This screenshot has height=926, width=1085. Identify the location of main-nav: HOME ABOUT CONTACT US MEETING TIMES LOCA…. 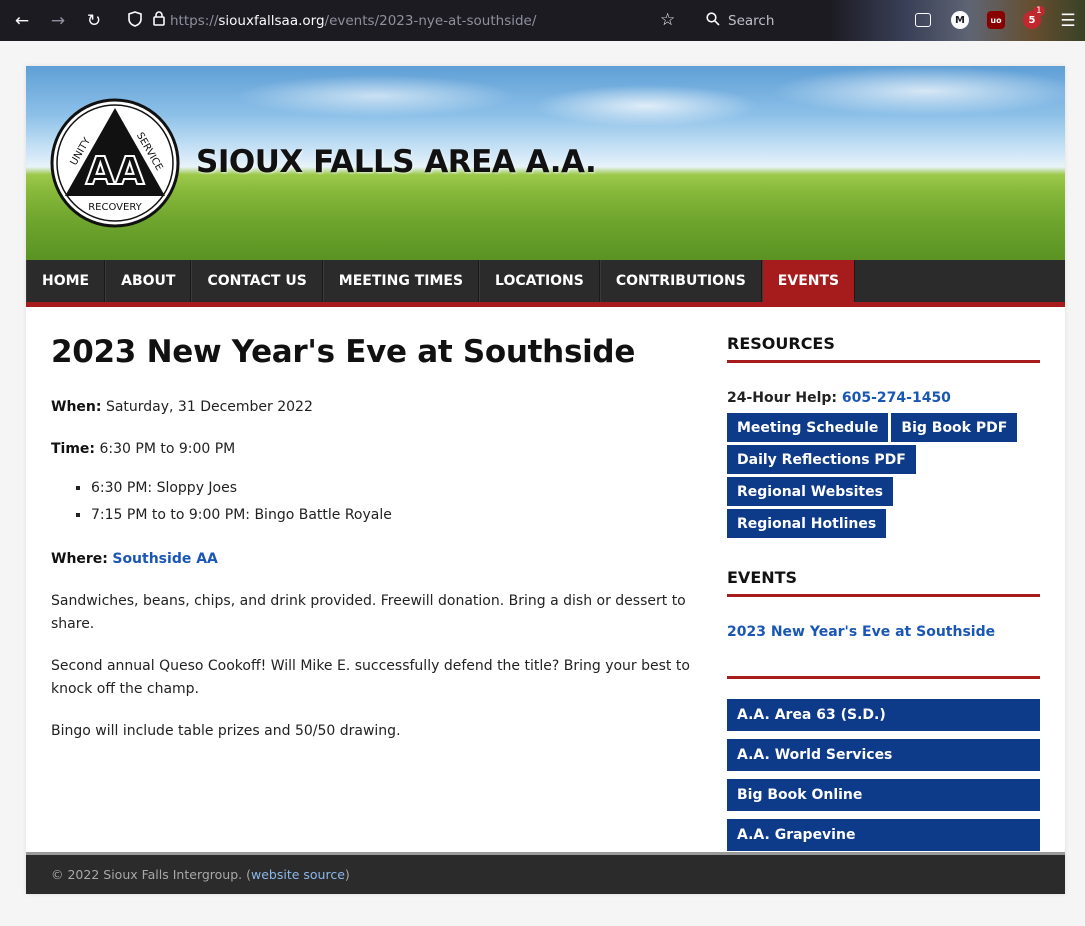
(545, 283).